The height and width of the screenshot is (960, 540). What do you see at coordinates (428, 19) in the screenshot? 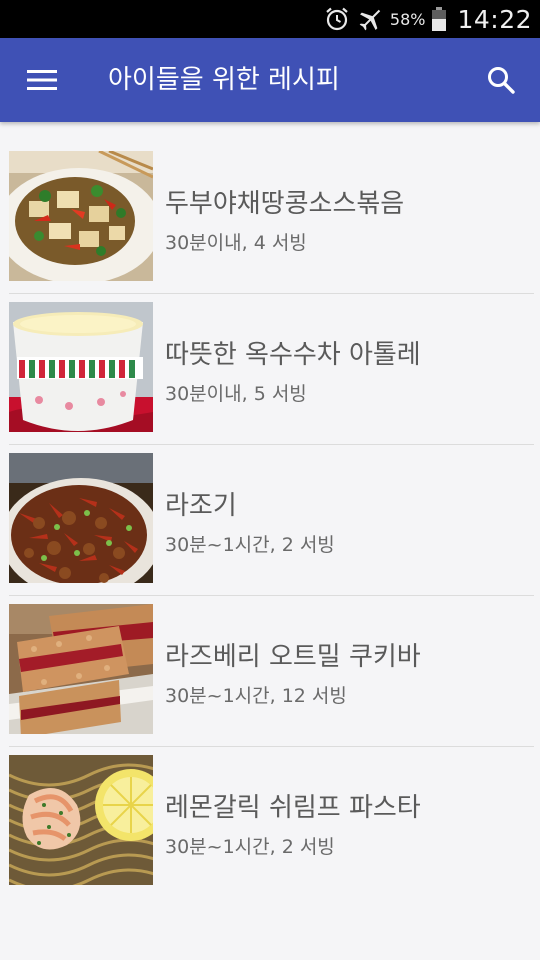
I see `status-icons: 58% 14:22` at bounding box center [428, 19].